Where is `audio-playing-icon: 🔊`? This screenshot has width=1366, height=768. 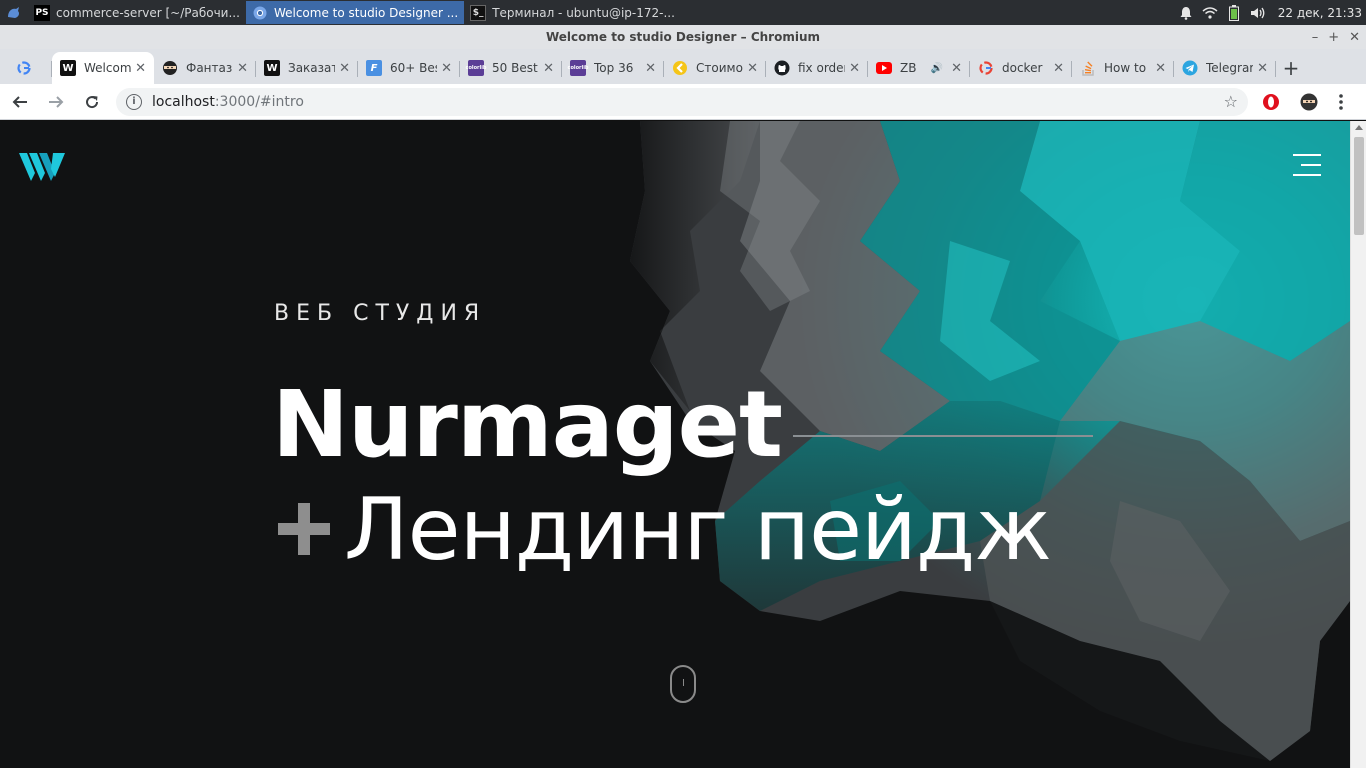 audio-playing-icon: 🔊 is located at coordinates (937, 68).